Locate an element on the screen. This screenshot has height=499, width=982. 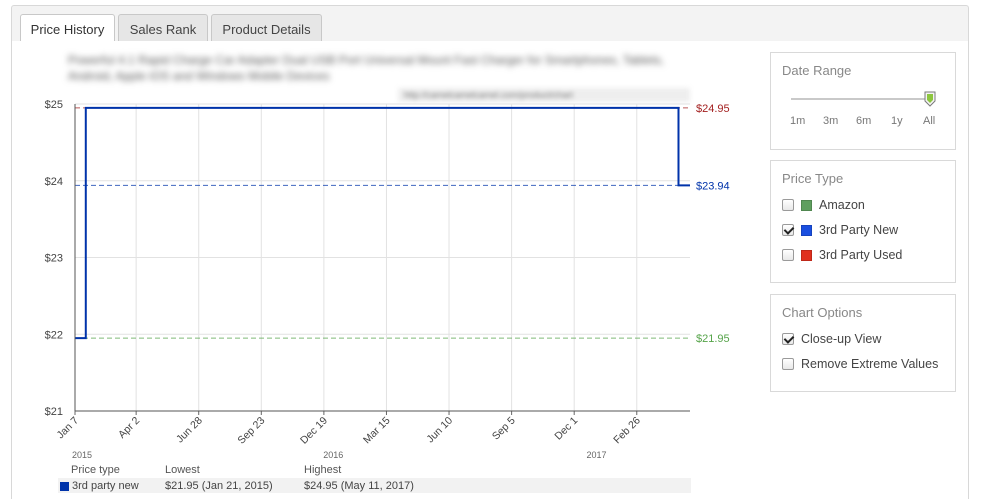
date-range-panel: Date Range 1m 3m 6m 1y All is located at coordinates (863, 101).